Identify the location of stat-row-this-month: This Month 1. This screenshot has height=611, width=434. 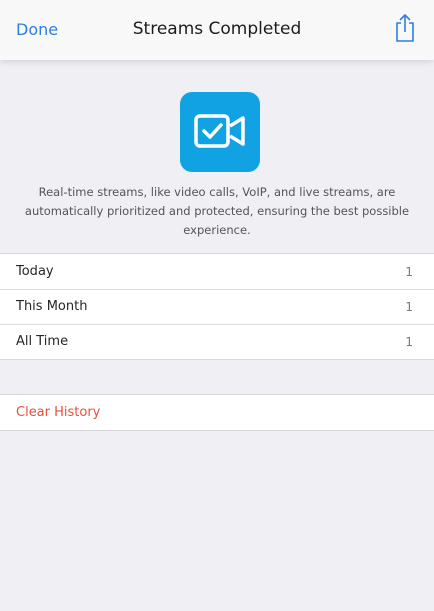
(217, 306).